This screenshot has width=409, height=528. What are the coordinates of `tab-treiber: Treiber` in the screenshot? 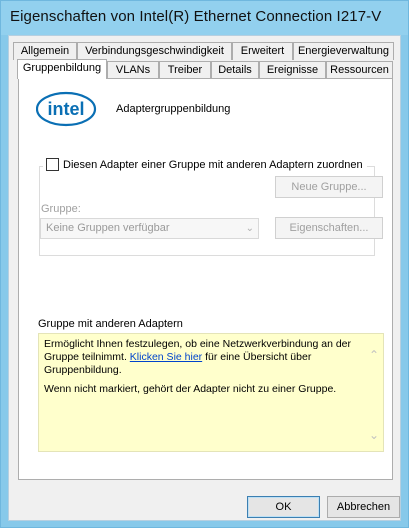 It's located at (185, 70).